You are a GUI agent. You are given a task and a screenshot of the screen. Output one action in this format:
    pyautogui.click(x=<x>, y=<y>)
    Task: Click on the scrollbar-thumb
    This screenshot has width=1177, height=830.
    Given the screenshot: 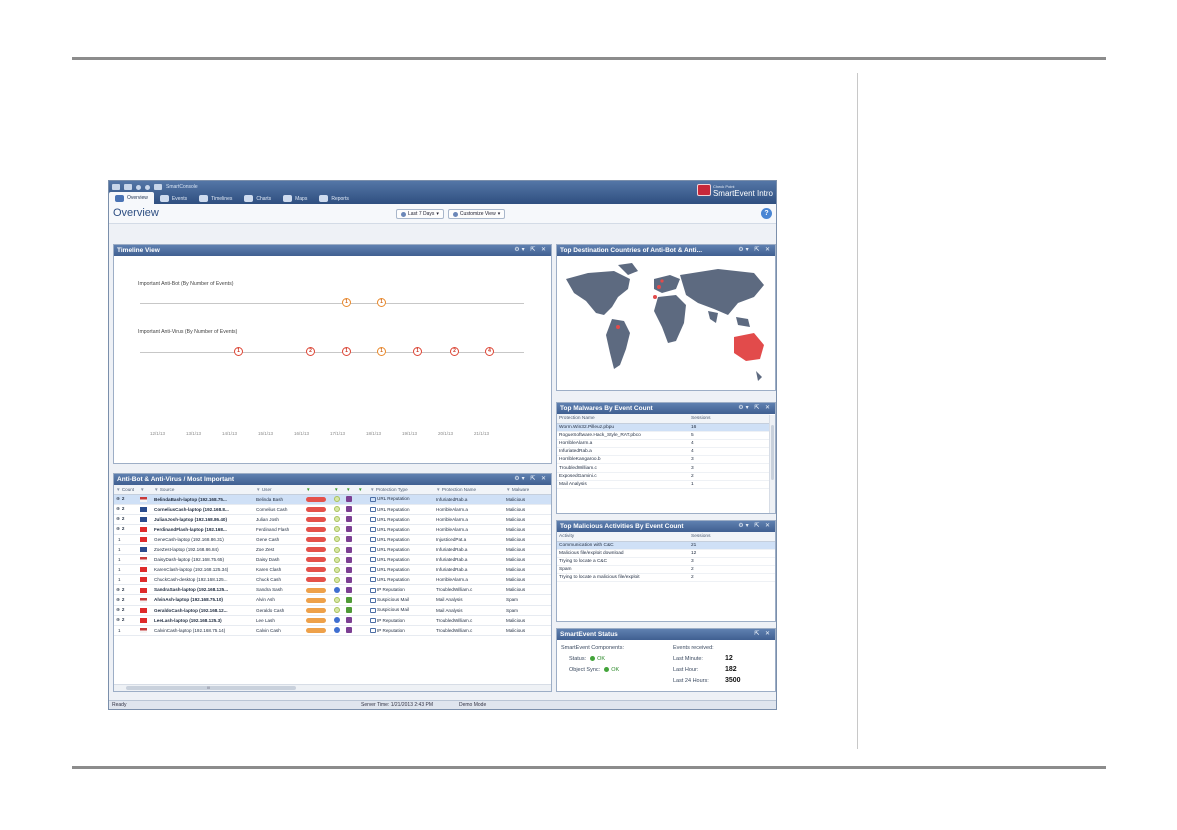 What is the action you would take?
    pyautogui.click(x=772, y=452)
    